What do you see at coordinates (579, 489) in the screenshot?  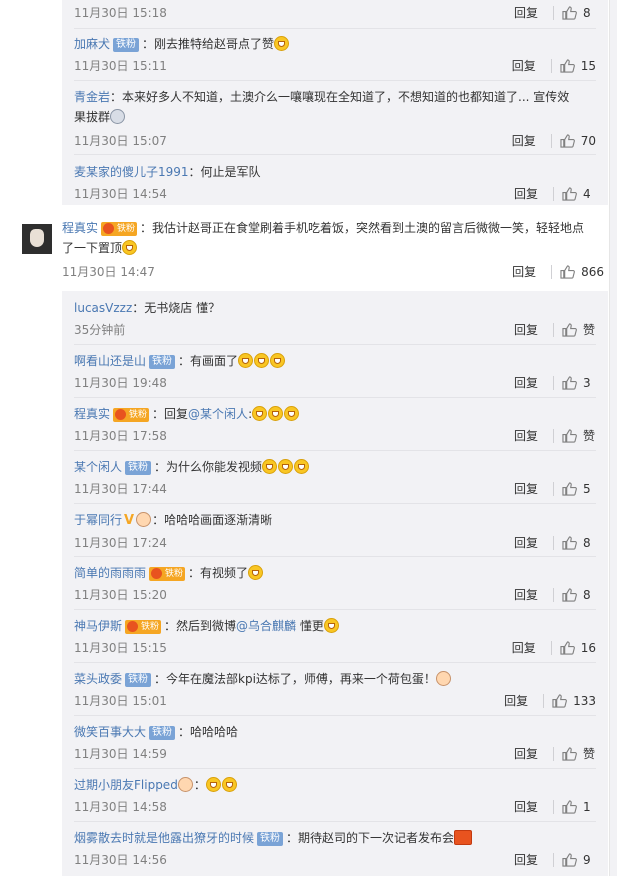 I see `like-button: 5` at bounding box center [579, 489].